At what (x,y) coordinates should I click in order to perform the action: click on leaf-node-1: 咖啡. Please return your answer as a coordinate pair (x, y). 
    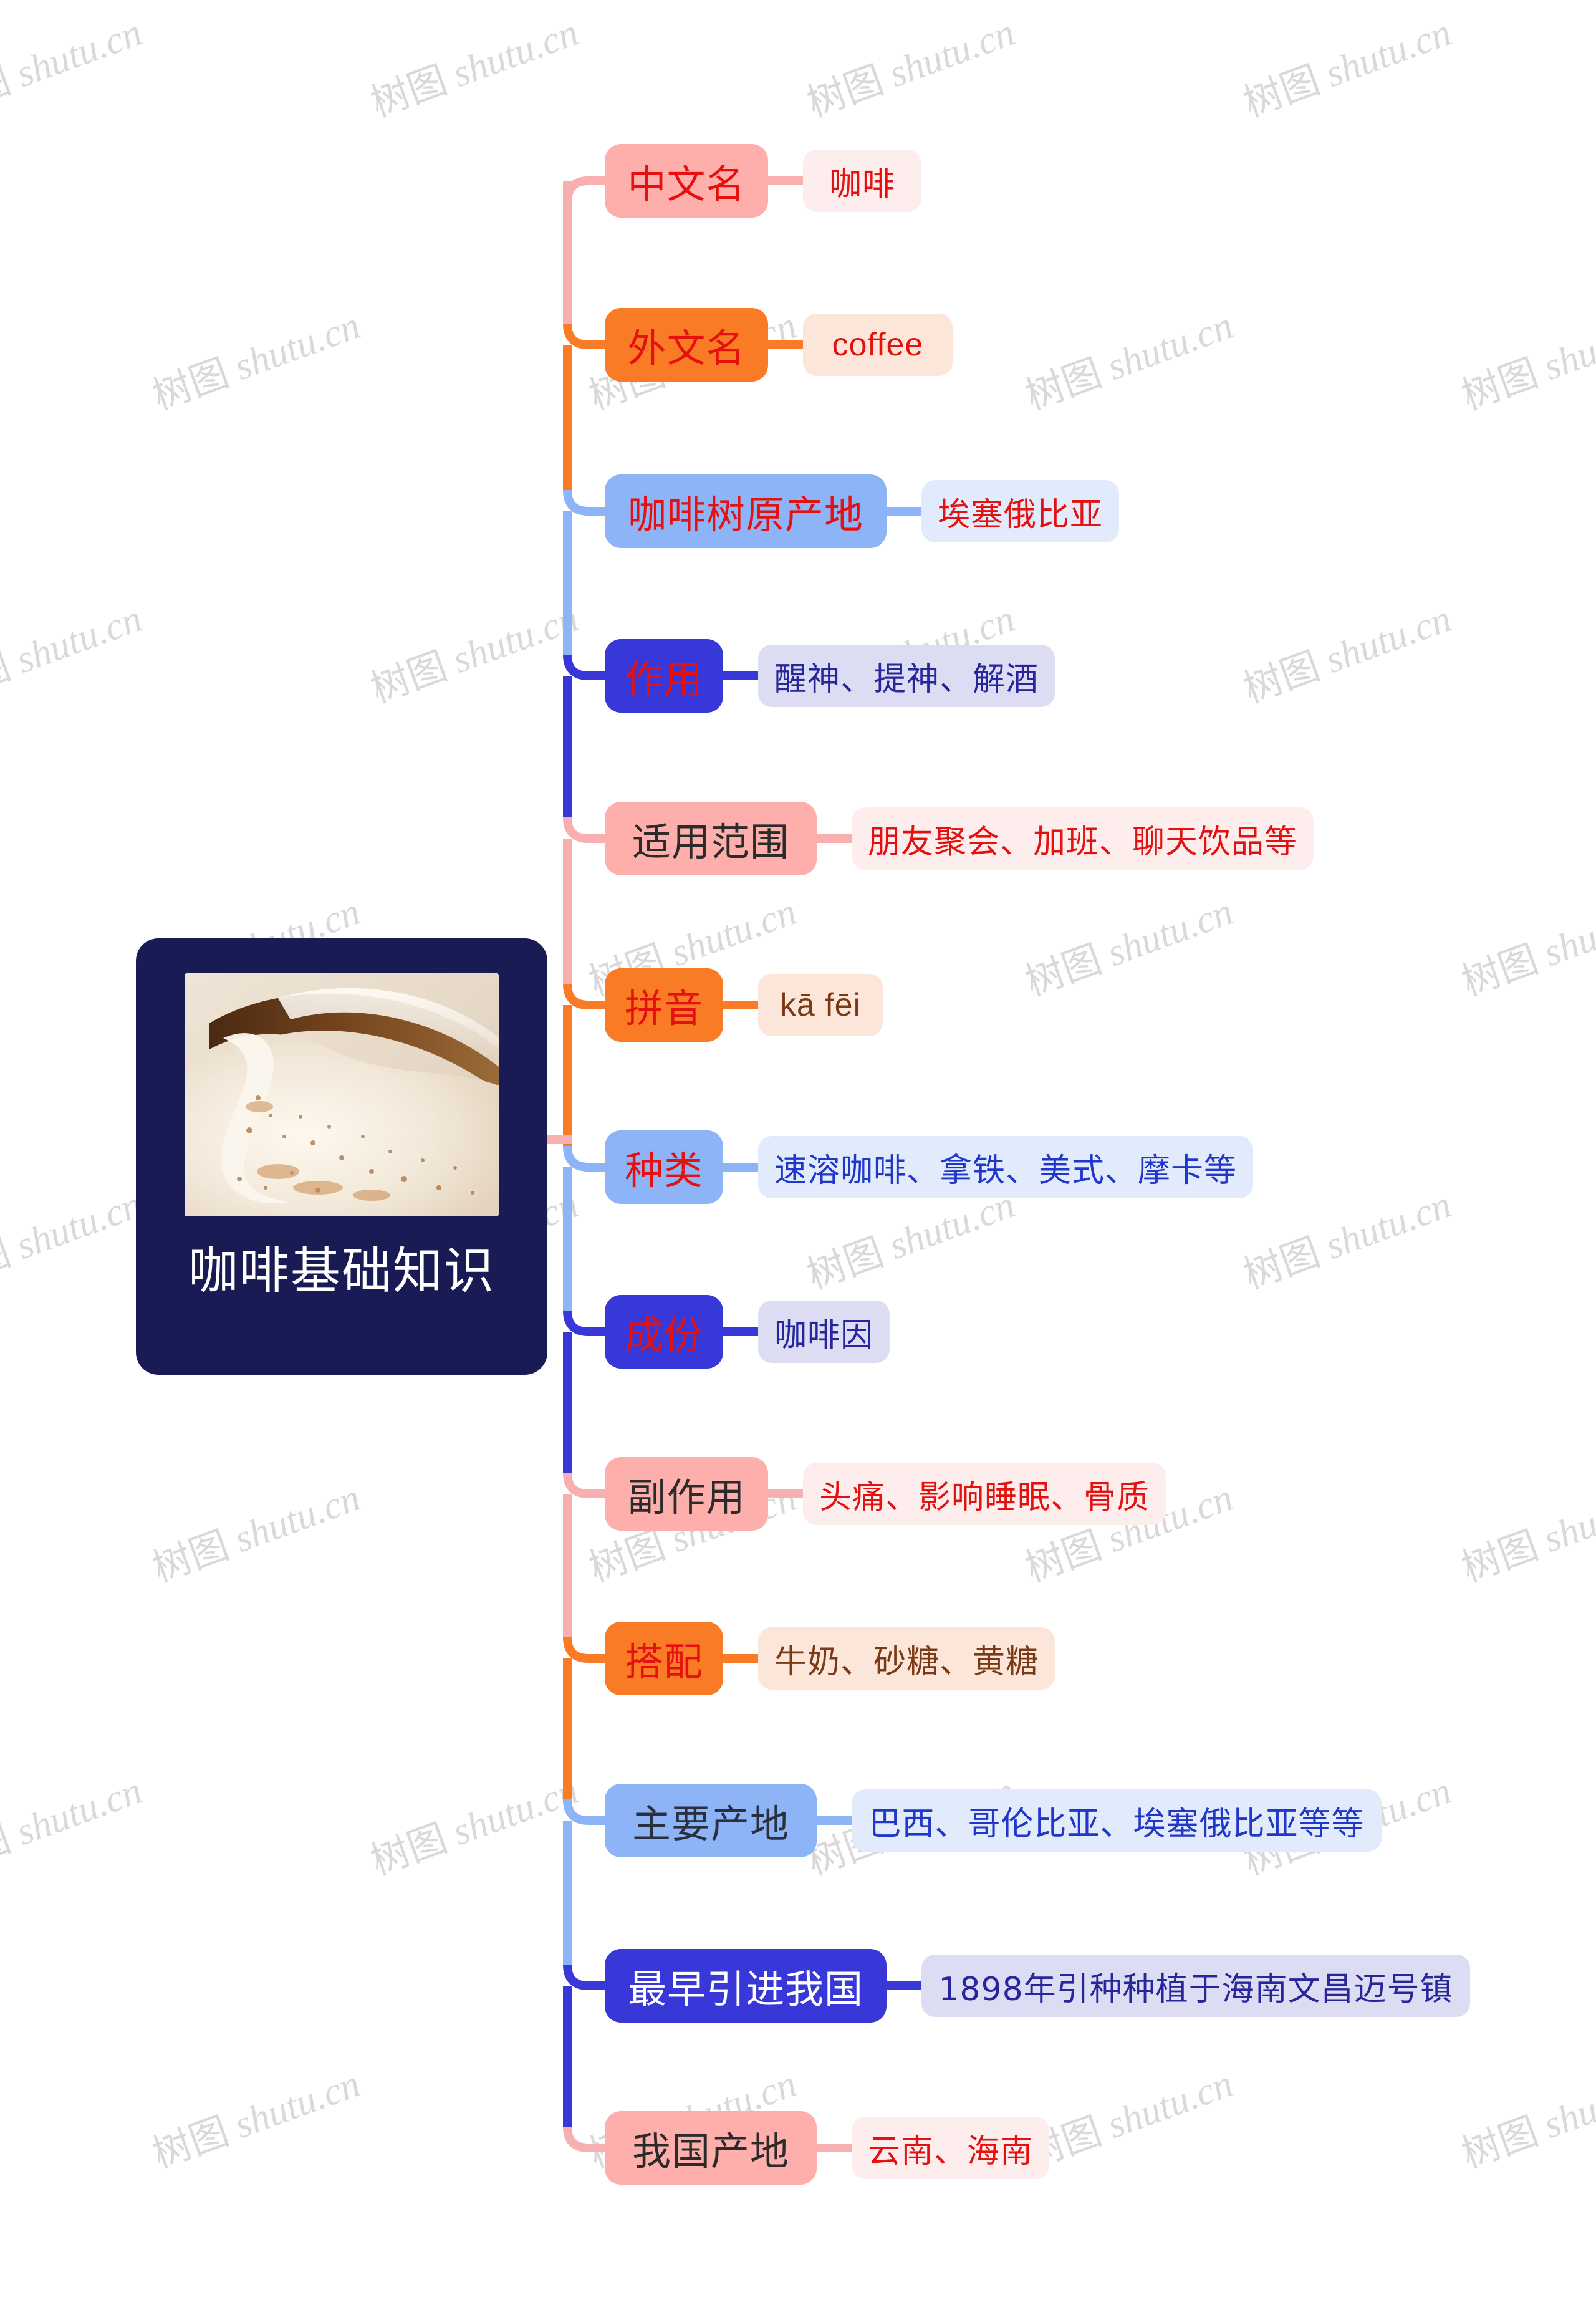
    Looking at the image, I should click on (862, 181).